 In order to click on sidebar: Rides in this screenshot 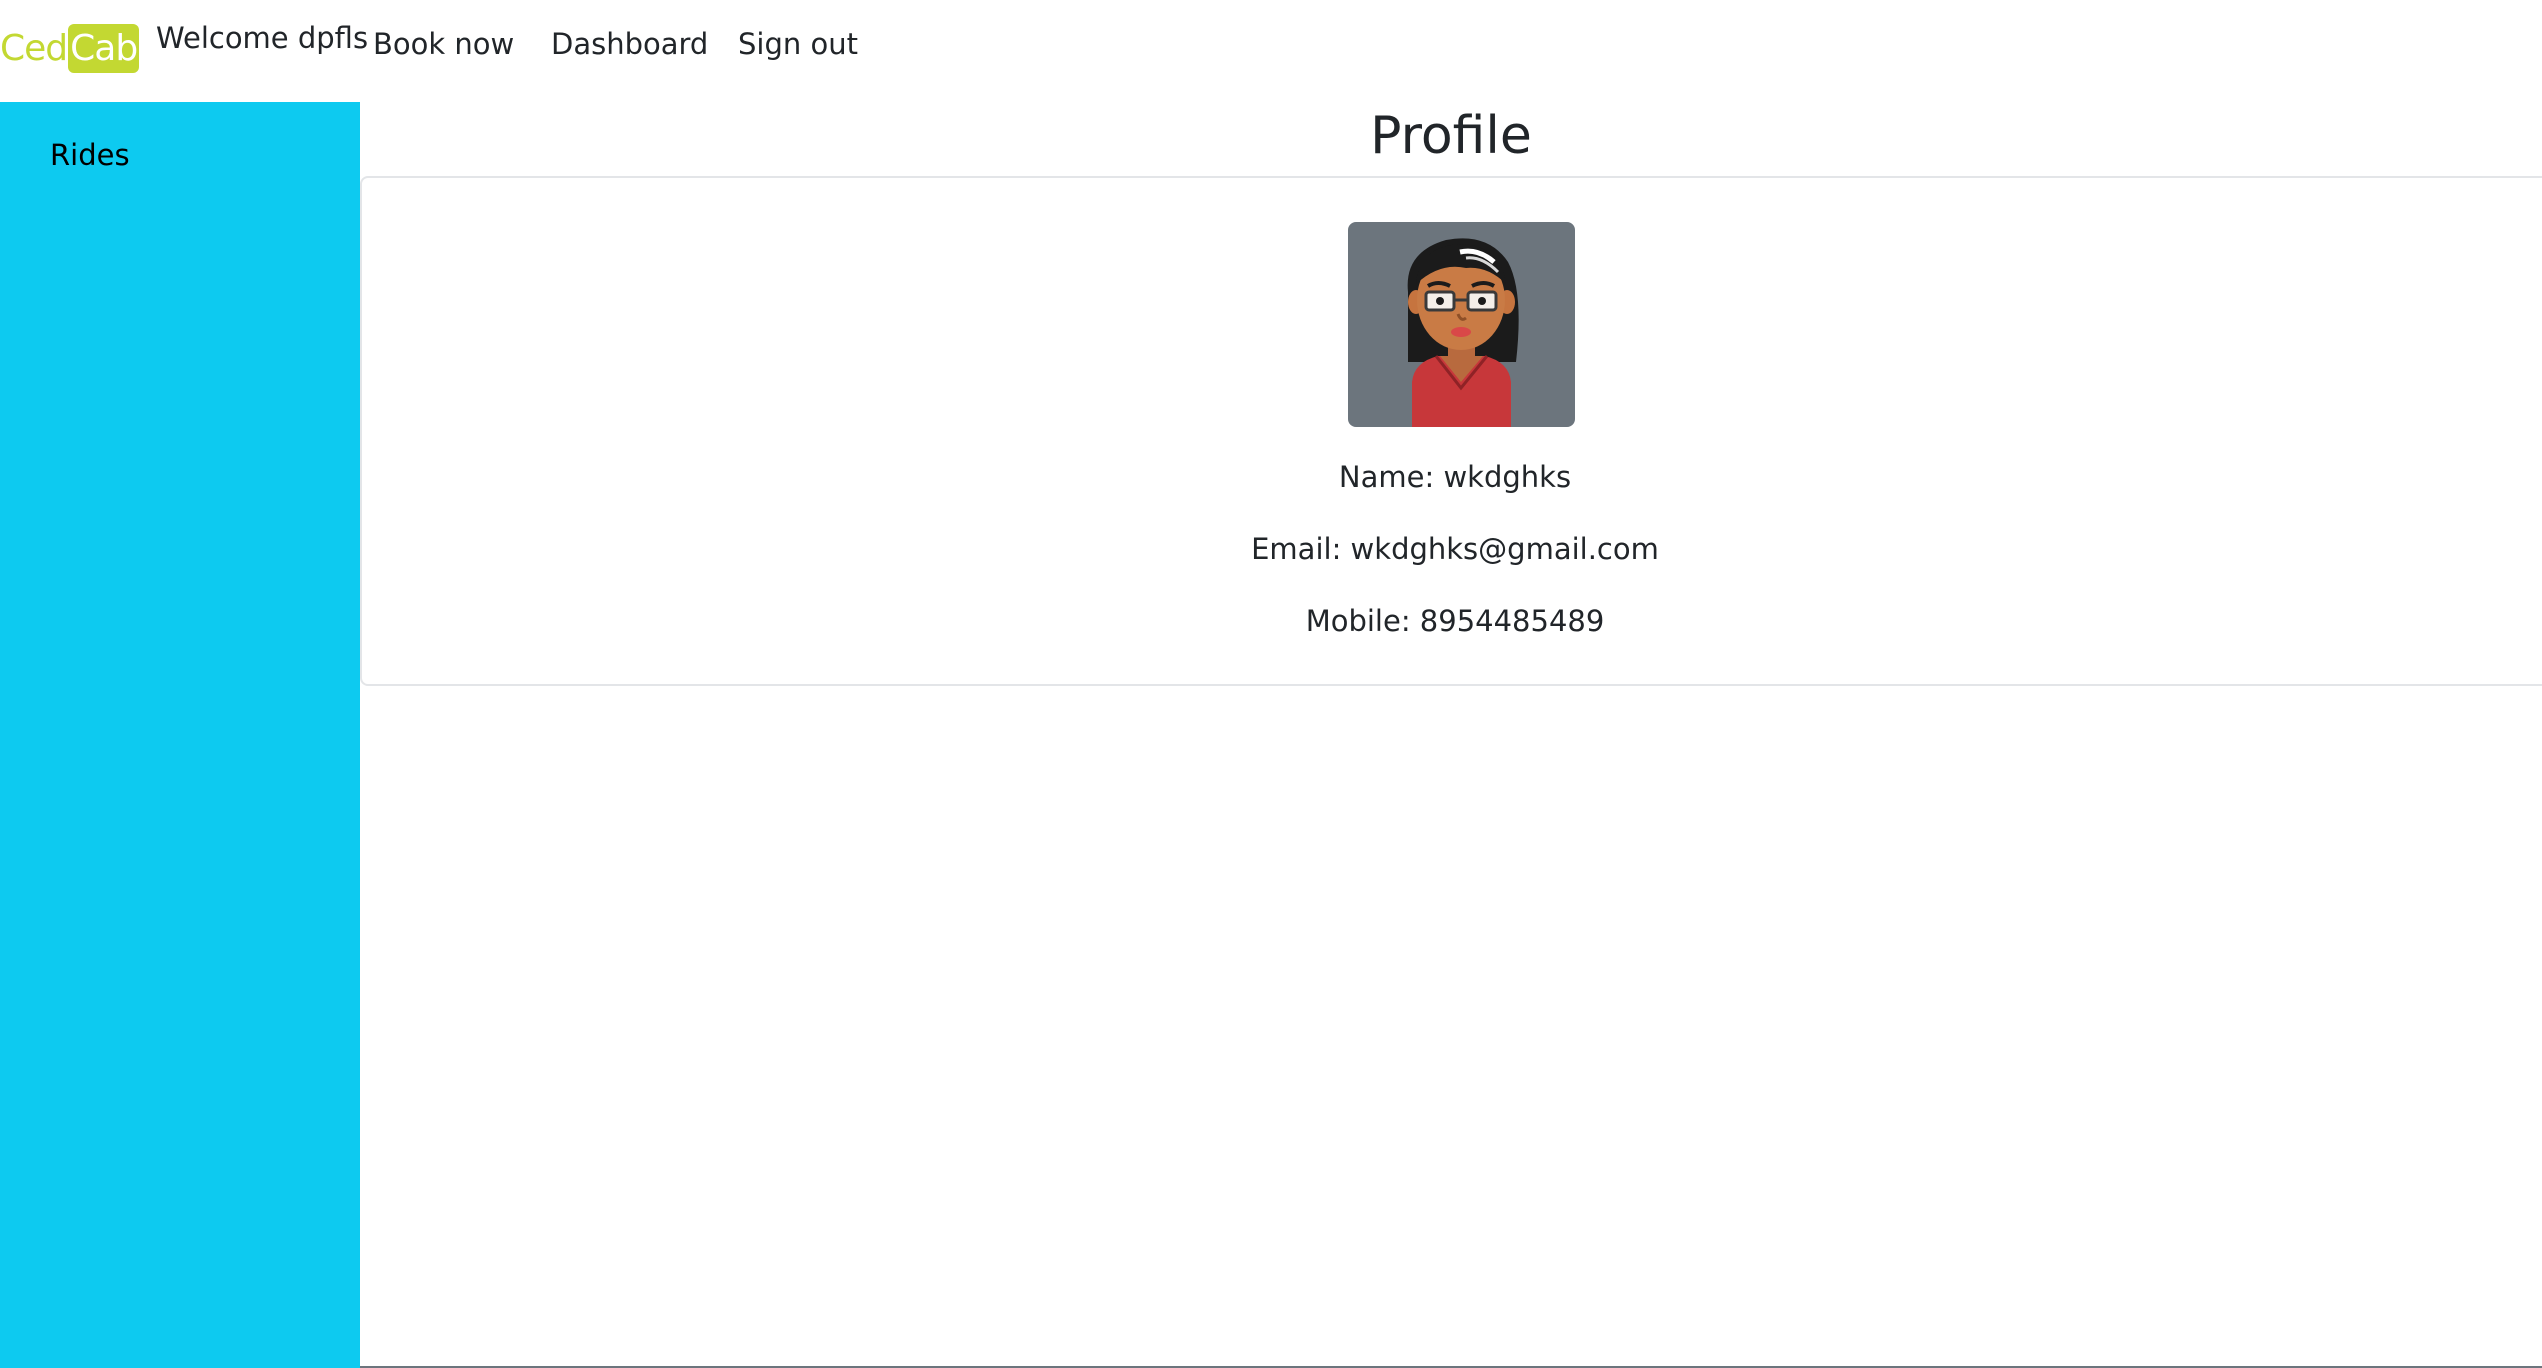, I will do `click(180, 735)`.